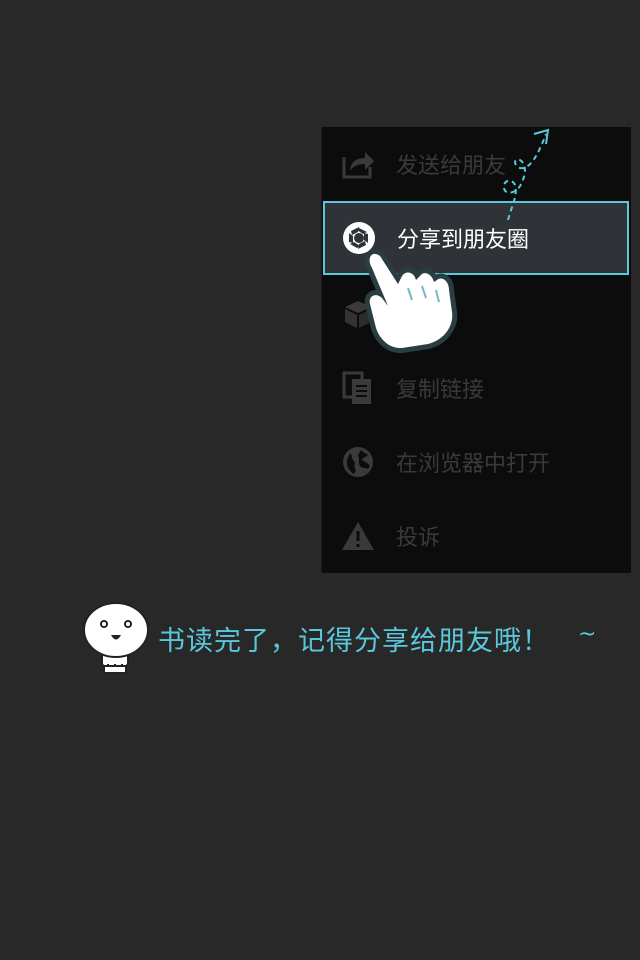 The height and width of the screenshot is (960, 640). What do you see at coordinates (358, 388) in the screenshot?
I see `copy-icon` at bounding box center [358, 388].